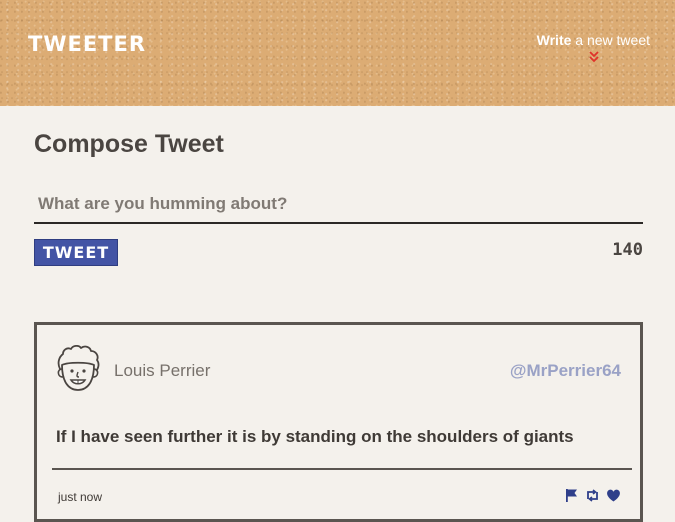 Image resolution: width=675 pixels, height=522 pixels. I want to click on tweet-handle: @MrPerrier64, so click(565, 371).